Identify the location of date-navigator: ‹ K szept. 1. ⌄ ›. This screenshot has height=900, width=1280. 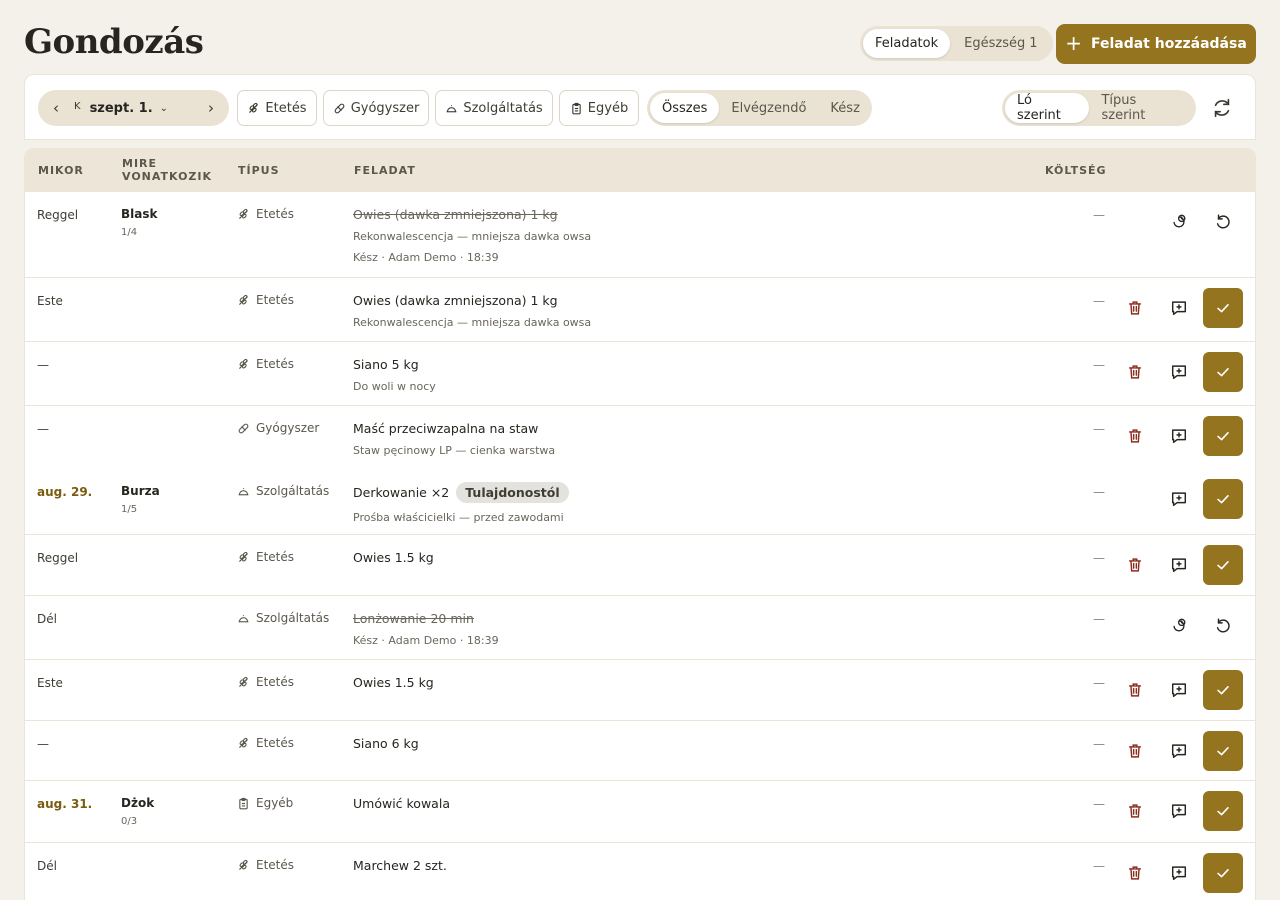
(133, 108).